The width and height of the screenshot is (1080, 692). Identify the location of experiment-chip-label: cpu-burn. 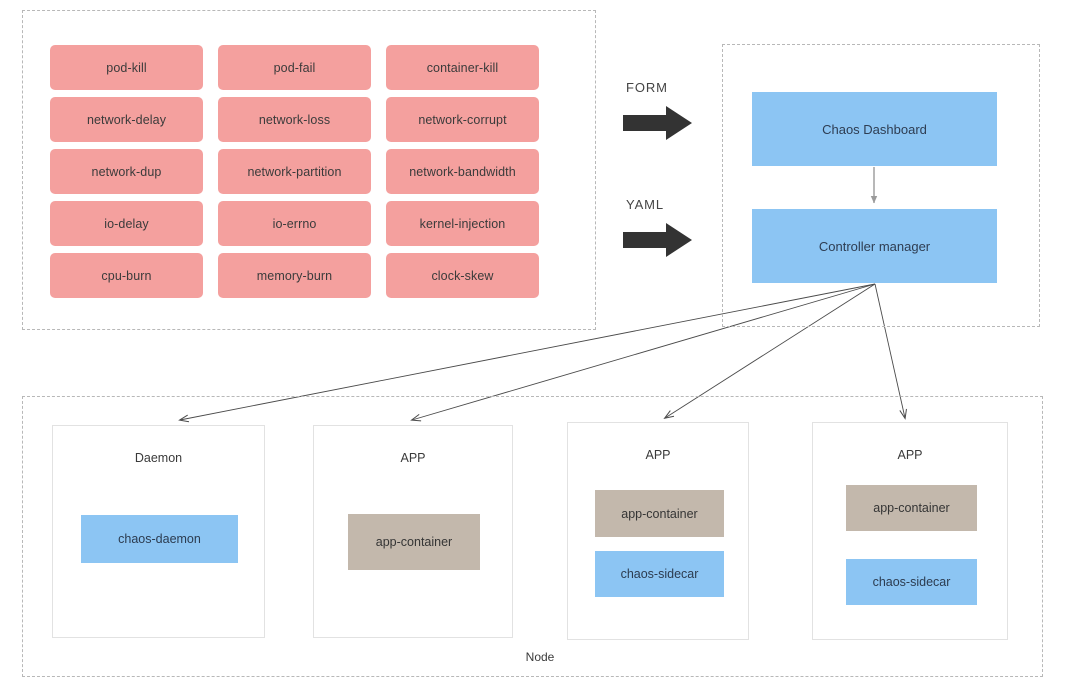
(126, 275).